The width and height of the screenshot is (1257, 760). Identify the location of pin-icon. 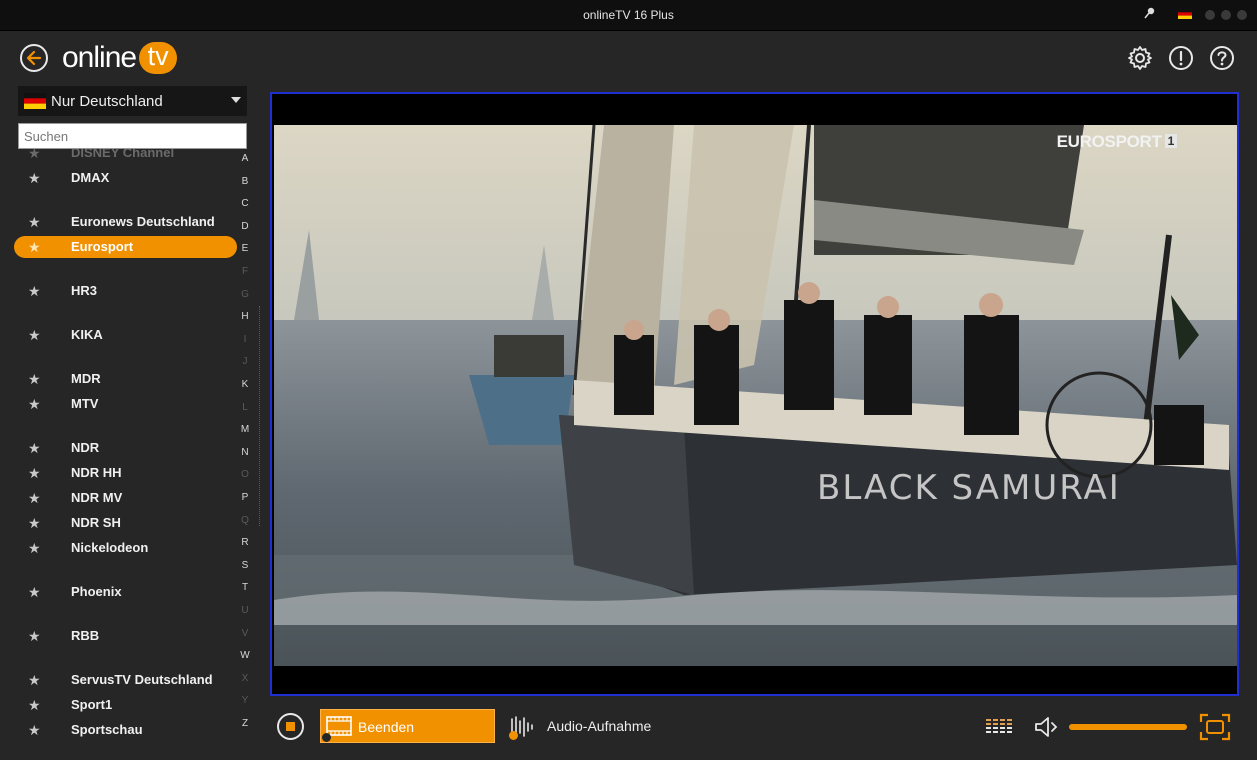
(1150, 13).